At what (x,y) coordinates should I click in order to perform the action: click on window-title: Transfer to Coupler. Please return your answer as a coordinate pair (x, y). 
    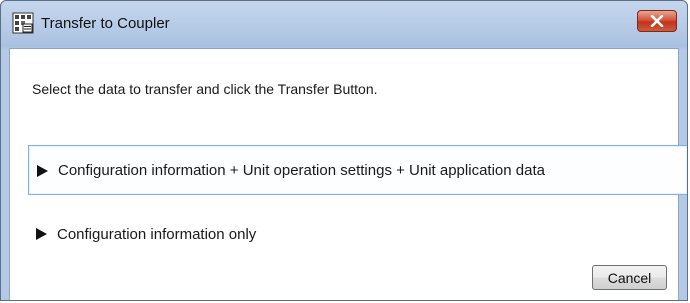
    Looking at the image, I should click on (105, 23).